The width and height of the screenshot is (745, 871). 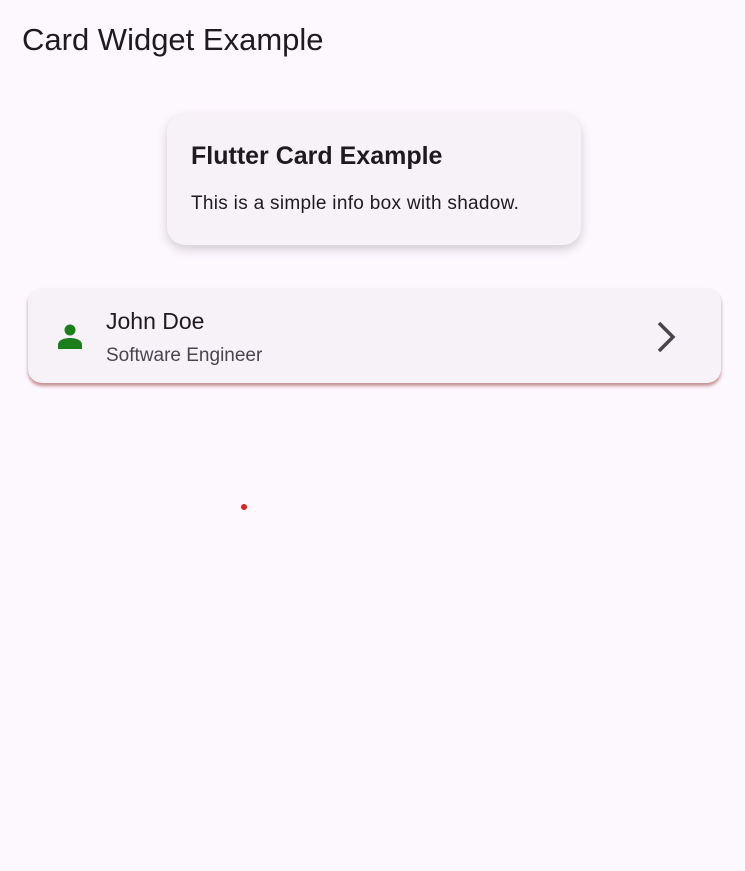 What do you see at coordinates (317, 156) in the screenshot?
I see `info-card-title: Flutter Card Example` at bounding box center [317, 156].